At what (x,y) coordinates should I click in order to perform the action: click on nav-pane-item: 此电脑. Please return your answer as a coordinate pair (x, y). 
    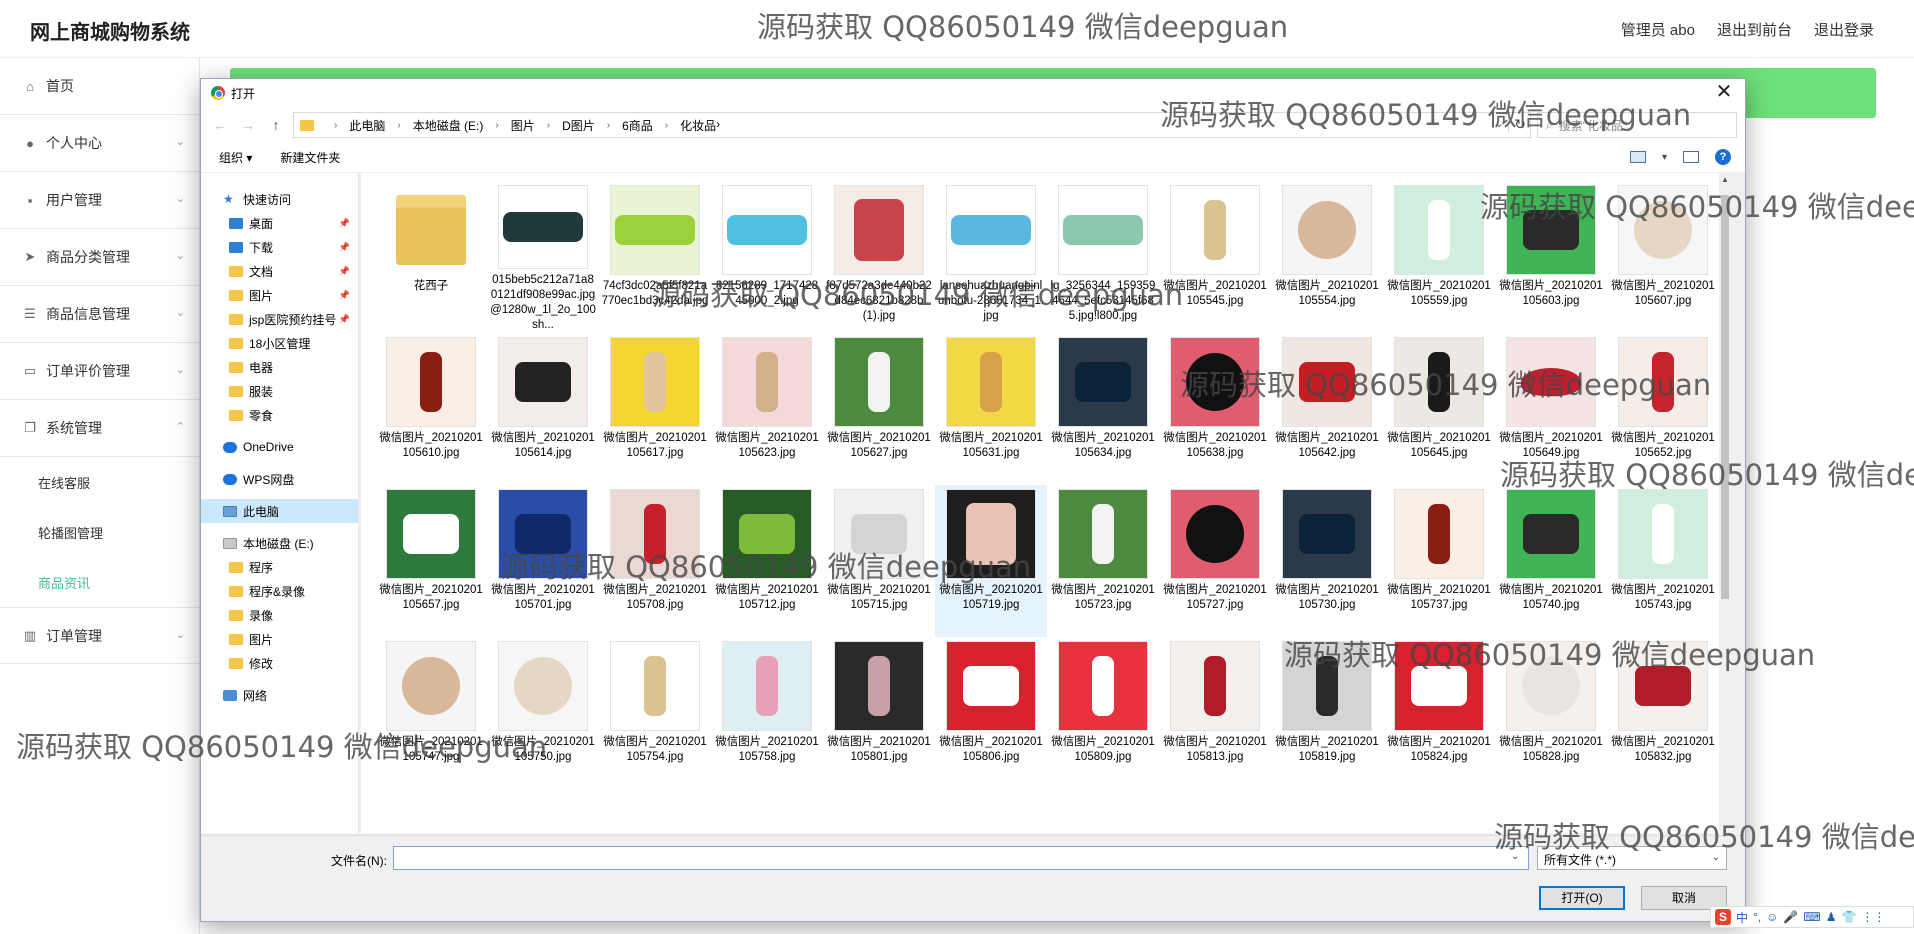
    Looking at the image, I should click on (279, 511).